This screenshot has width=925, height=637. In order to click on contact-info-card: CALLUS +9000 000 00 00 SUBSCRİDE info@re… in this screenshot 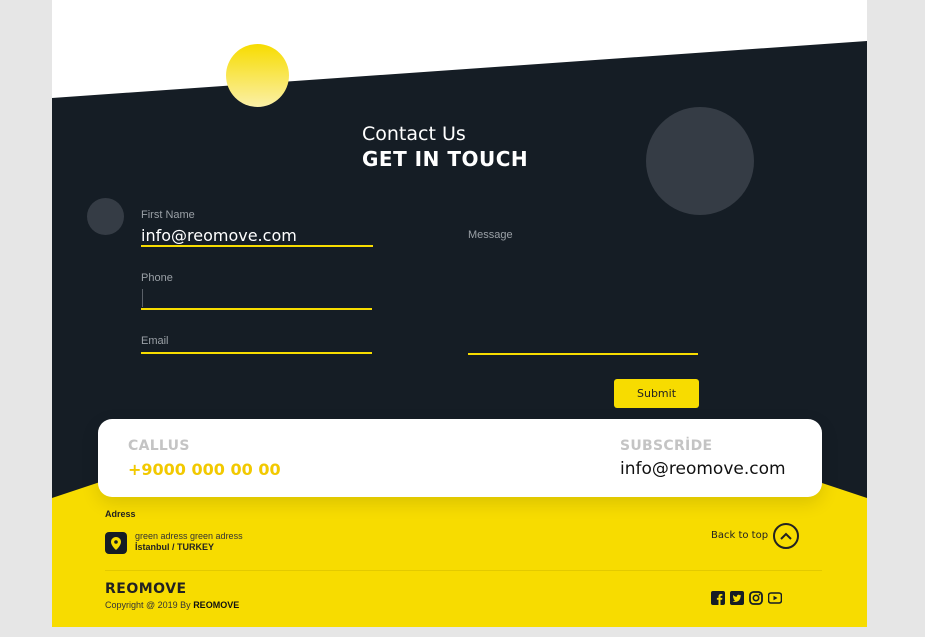, I will do `click(460, 458)`.